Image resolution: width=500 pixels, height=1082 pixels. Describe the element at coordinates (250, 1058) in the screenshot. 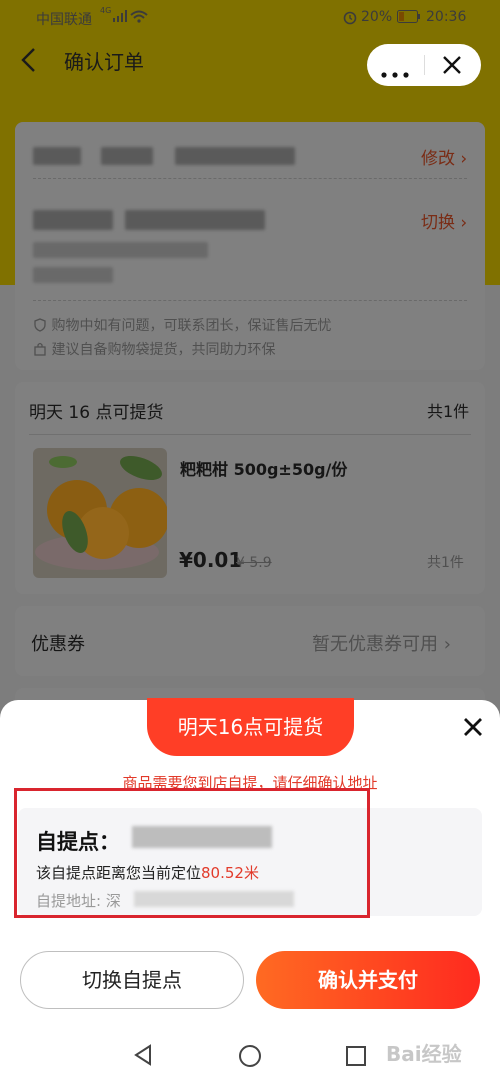

I see `nav-home-icon` at that location.